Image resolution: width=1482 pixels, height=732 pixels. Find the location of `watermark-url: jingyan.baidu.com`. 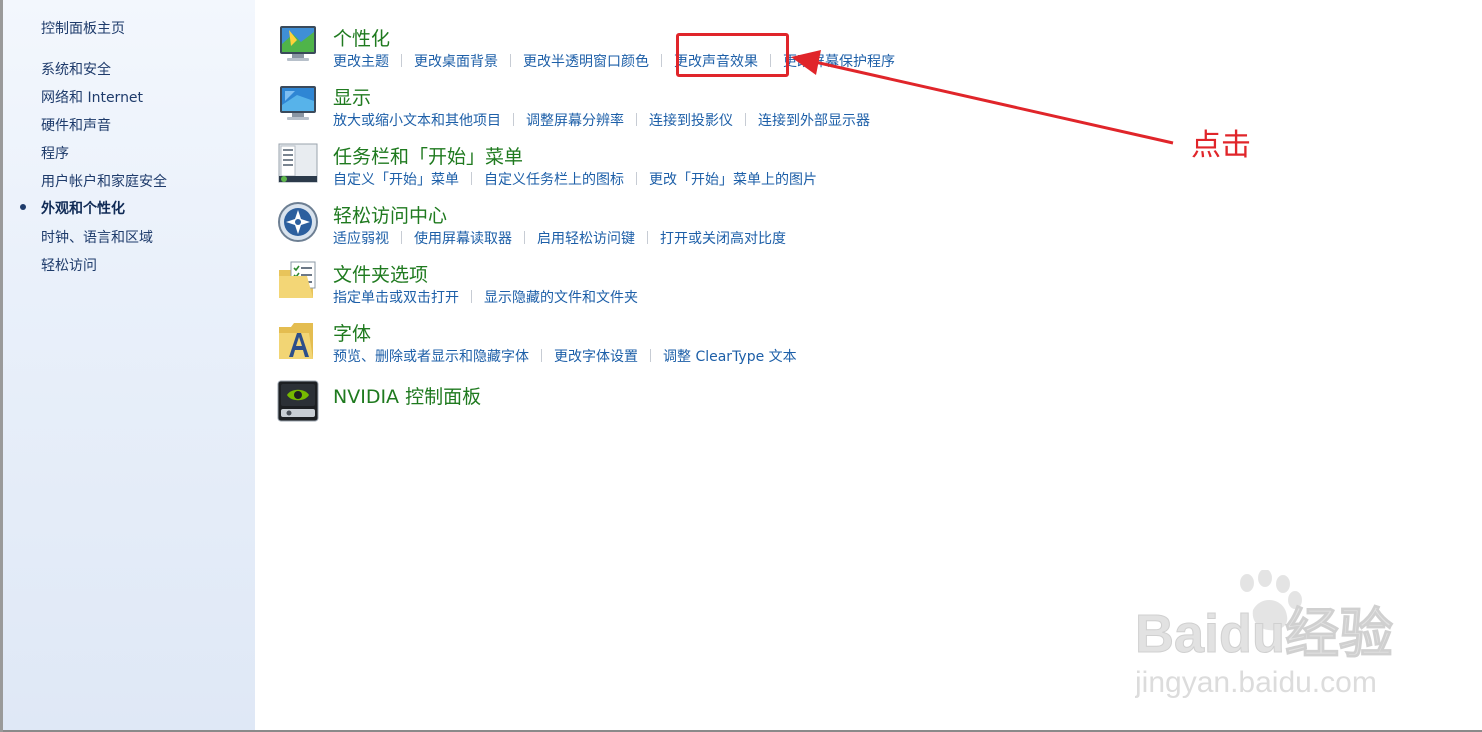

watermark-url: jingyan.baidu.com is located at coordinates (1256, 682).